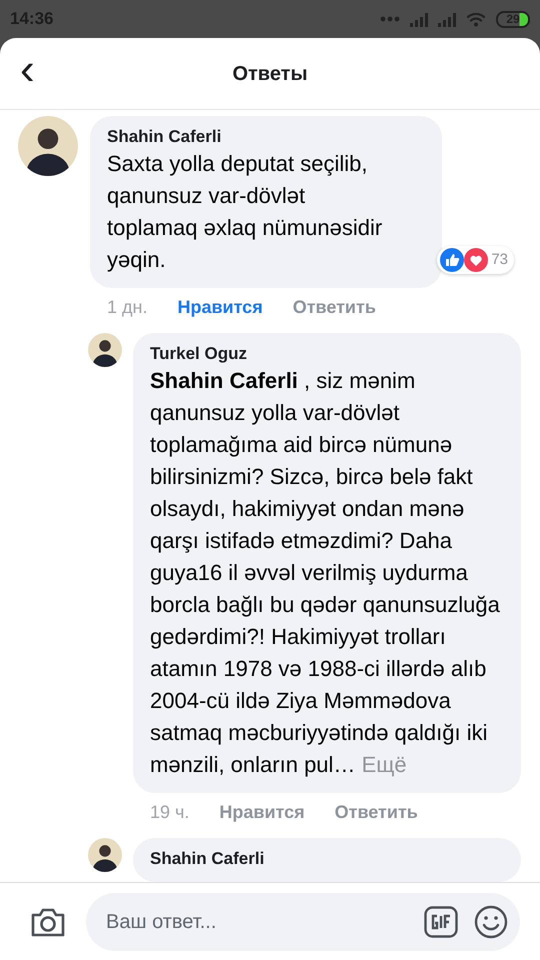  Describe the element at coordinates (327, 354) in the screenshot. I see `comment-author: Turkel Oguz` at that location.